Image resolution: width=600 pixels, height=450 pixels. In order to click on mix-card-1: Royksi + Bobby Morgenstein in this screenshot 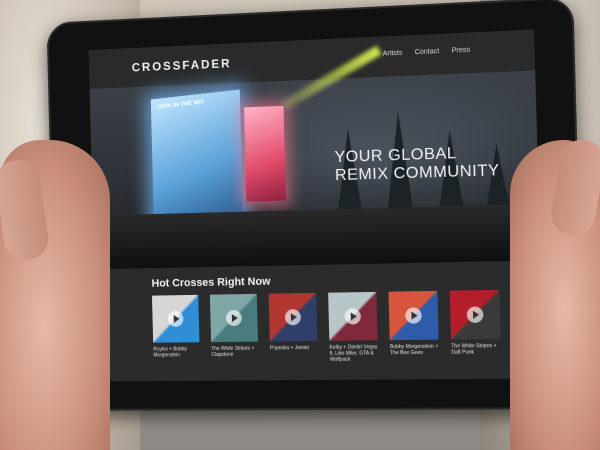, I will do `click(176, 330)`.